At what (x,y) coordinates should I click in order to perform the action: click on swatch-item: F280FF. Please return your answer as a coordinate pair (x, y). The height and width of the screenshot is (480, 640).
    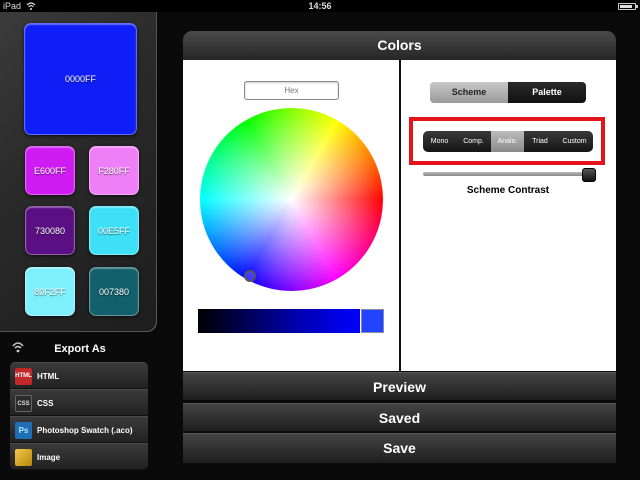
    Looking at the image, I should click on (114, 170).